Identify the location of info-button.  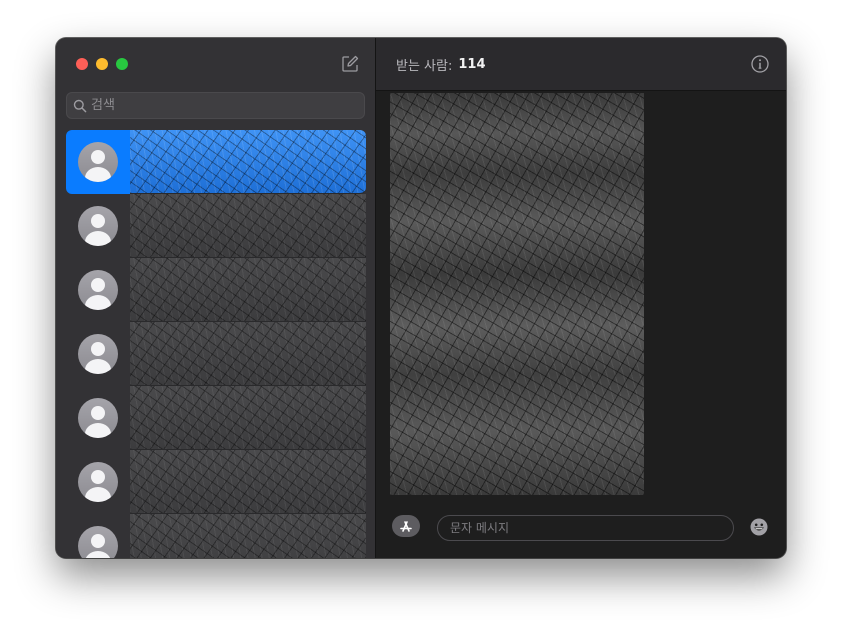
(760, 64).